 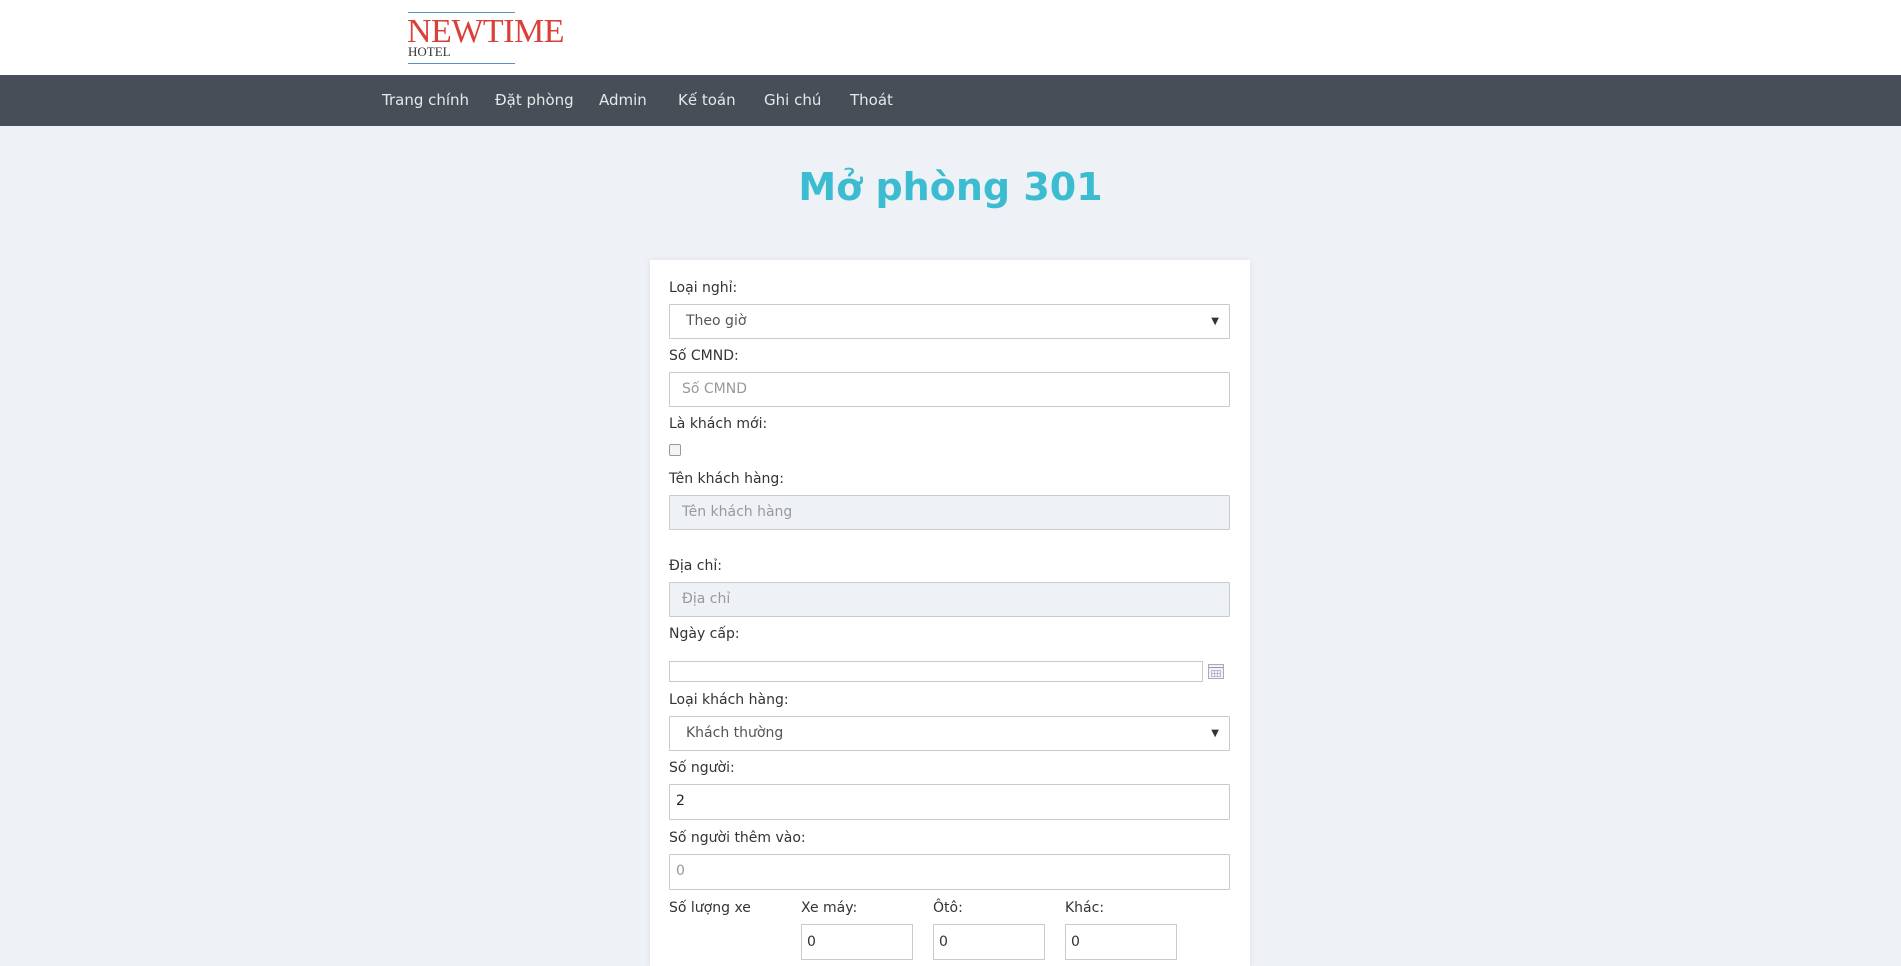 What do you see at coordinates (737, 512) in the screenshot?
I see `ten-khach-placeholder: Tên khách hàng` at bounding box center [737, 512].